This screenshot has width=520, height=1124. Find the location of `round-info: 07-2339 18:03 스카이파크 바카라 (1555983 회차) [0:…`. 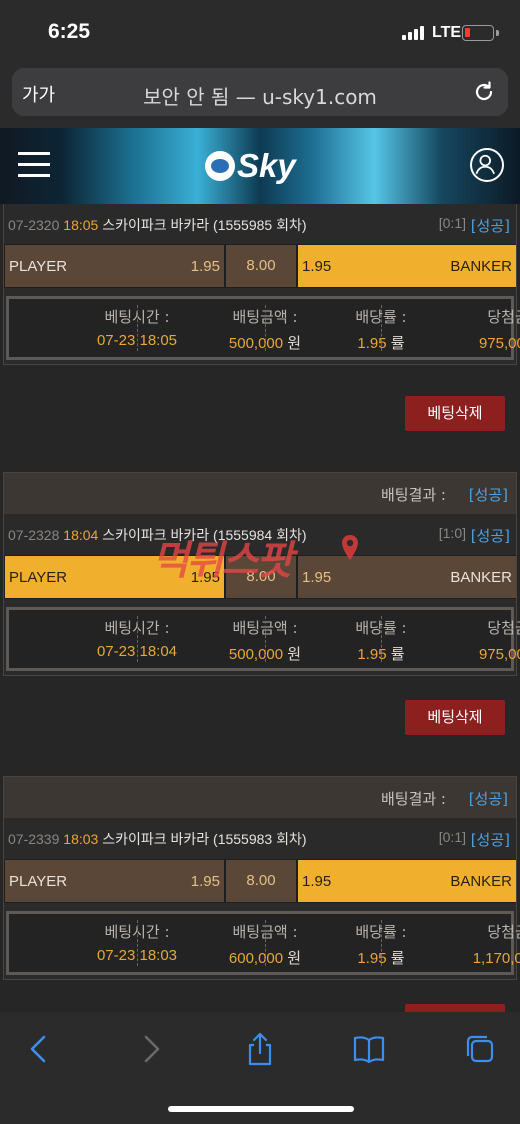

round-info: 07-2339 18:03 스카이파크 바카라 (1555983 회차) [0:… is located at coordinates (260, 838).